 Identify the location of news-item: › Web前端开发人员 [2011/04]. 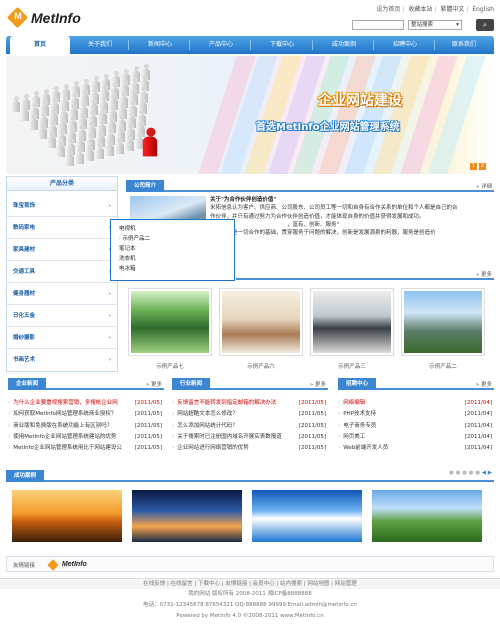
(416, 449).